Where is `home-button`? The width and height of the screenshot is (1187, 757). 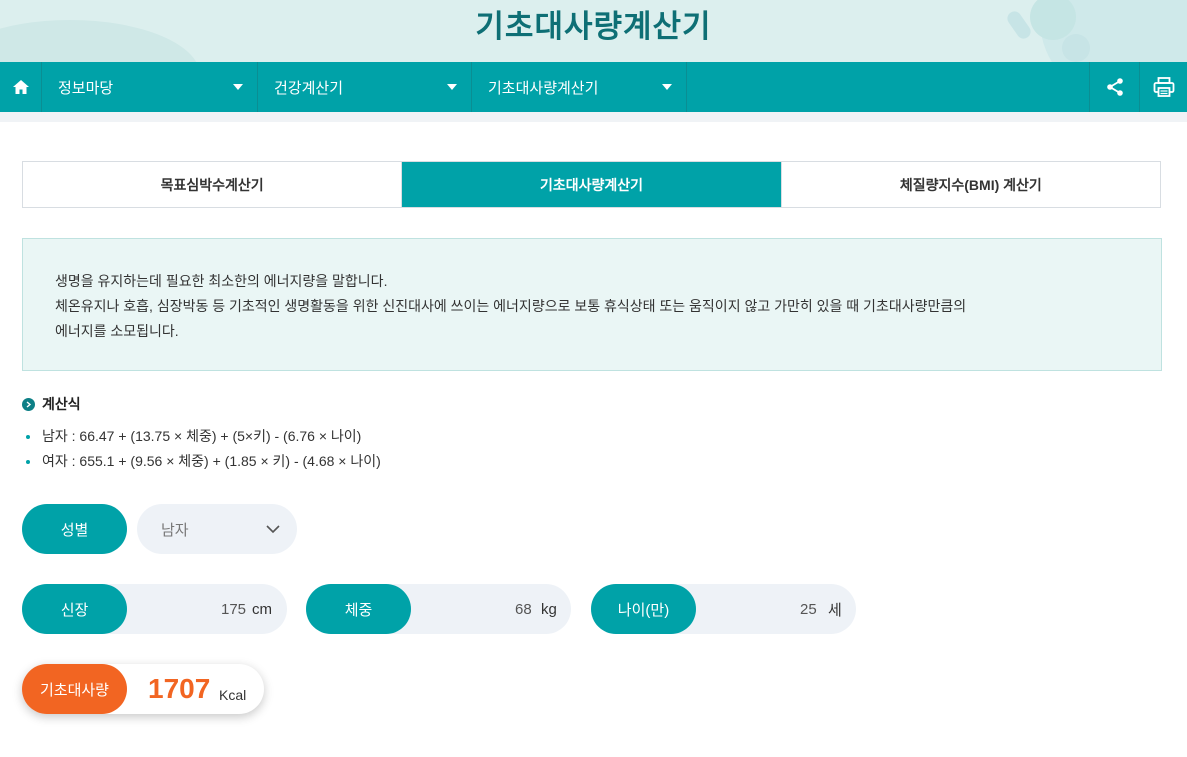
home-button is located at coordinates (21, 87).